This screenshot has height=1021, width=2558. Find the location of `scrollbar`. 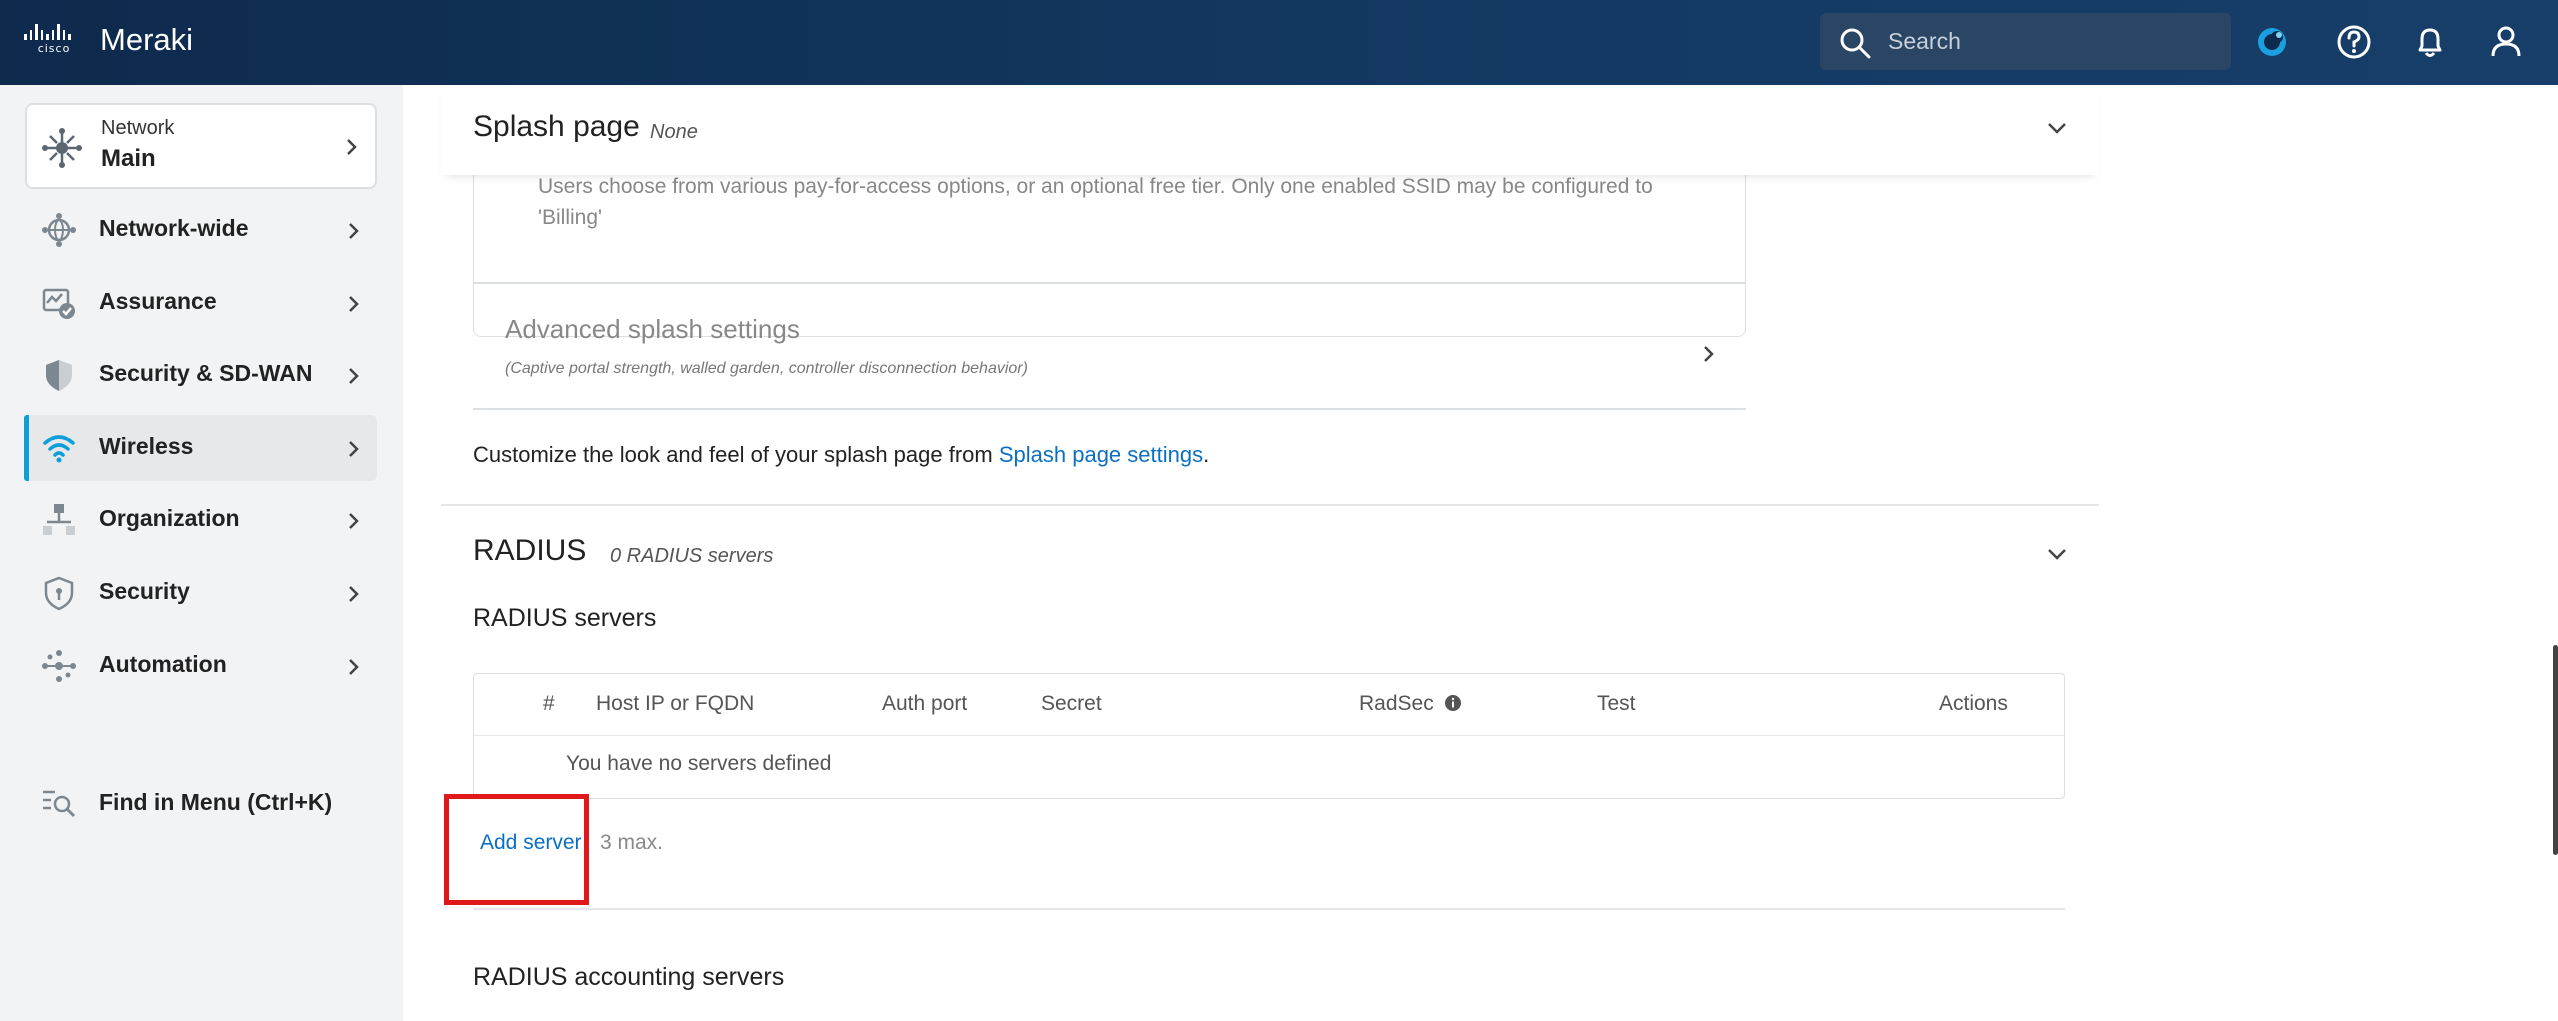

scrollbar is located at coordinates (2555, 750).